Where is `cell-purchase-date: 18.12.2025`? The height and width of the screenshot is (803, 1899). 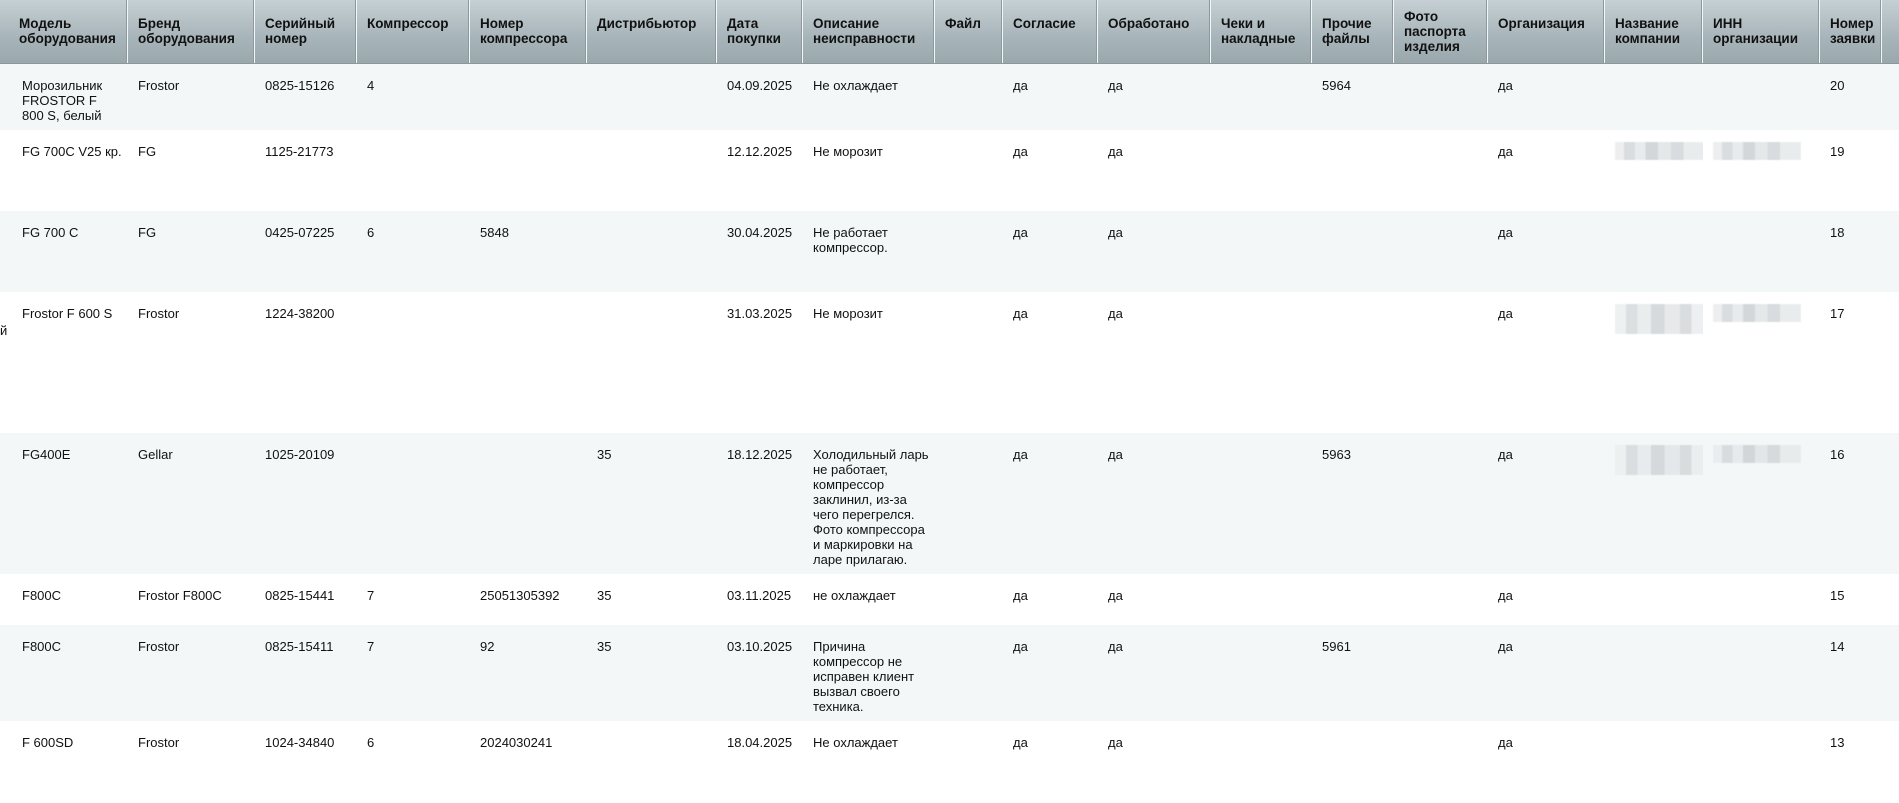 cell-purchase-date: 18.12.2025 is located at coordinates (760, 454).